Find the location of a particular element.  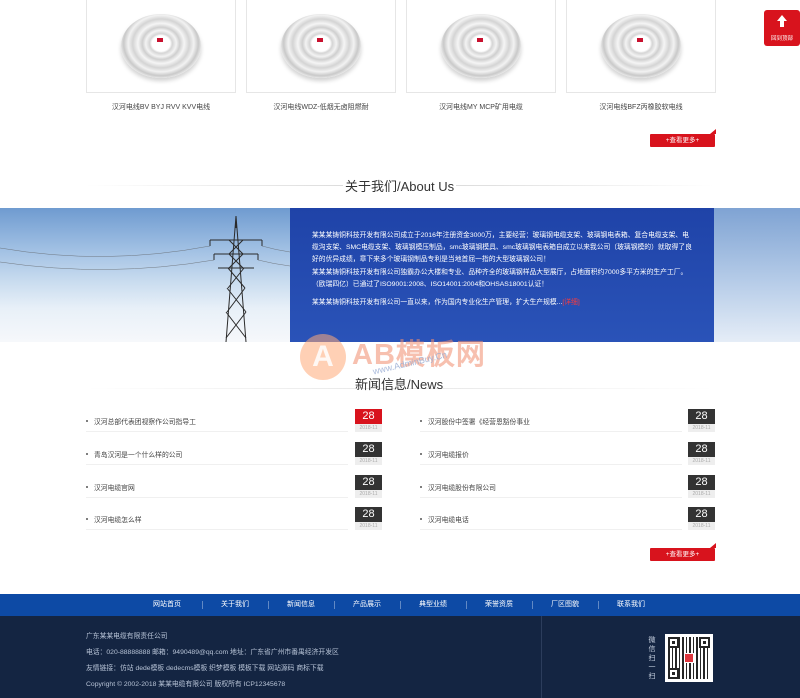

news-item: 汉河电缆报价 28 2018-11 is located at coordinates (568, 458).